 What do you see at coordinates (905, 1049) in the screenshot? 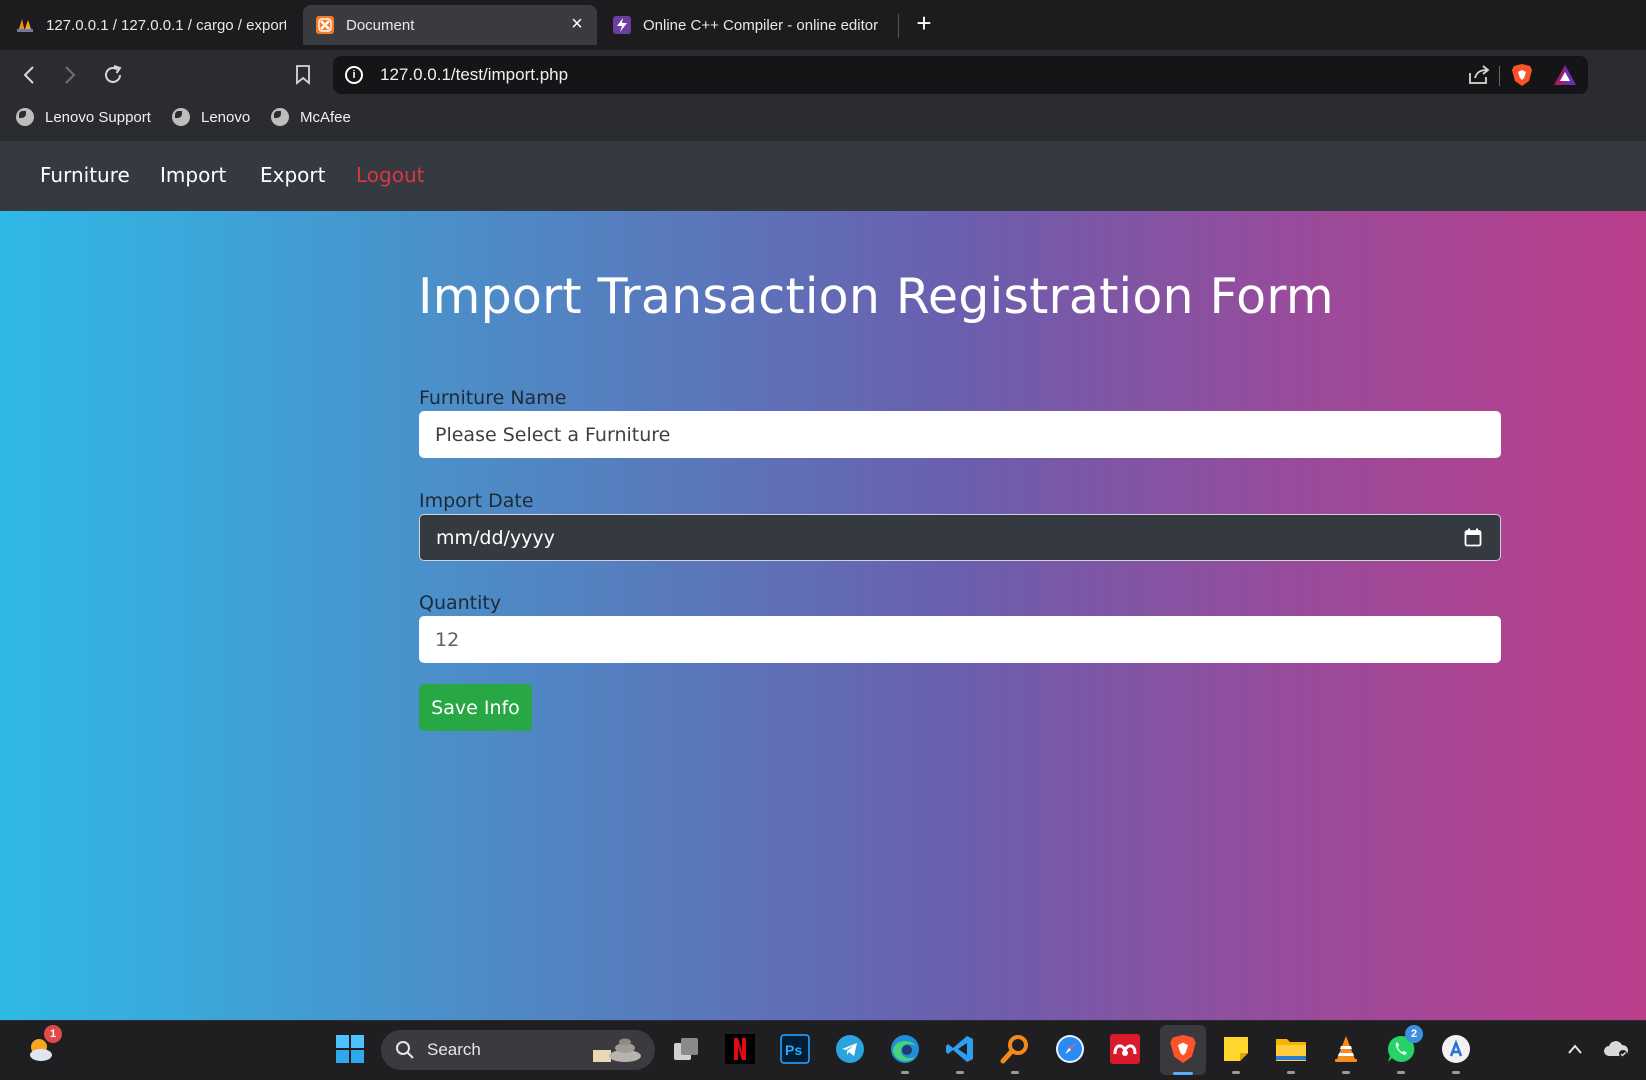
I see `edge-icon` at bounding box center [905, 1049].